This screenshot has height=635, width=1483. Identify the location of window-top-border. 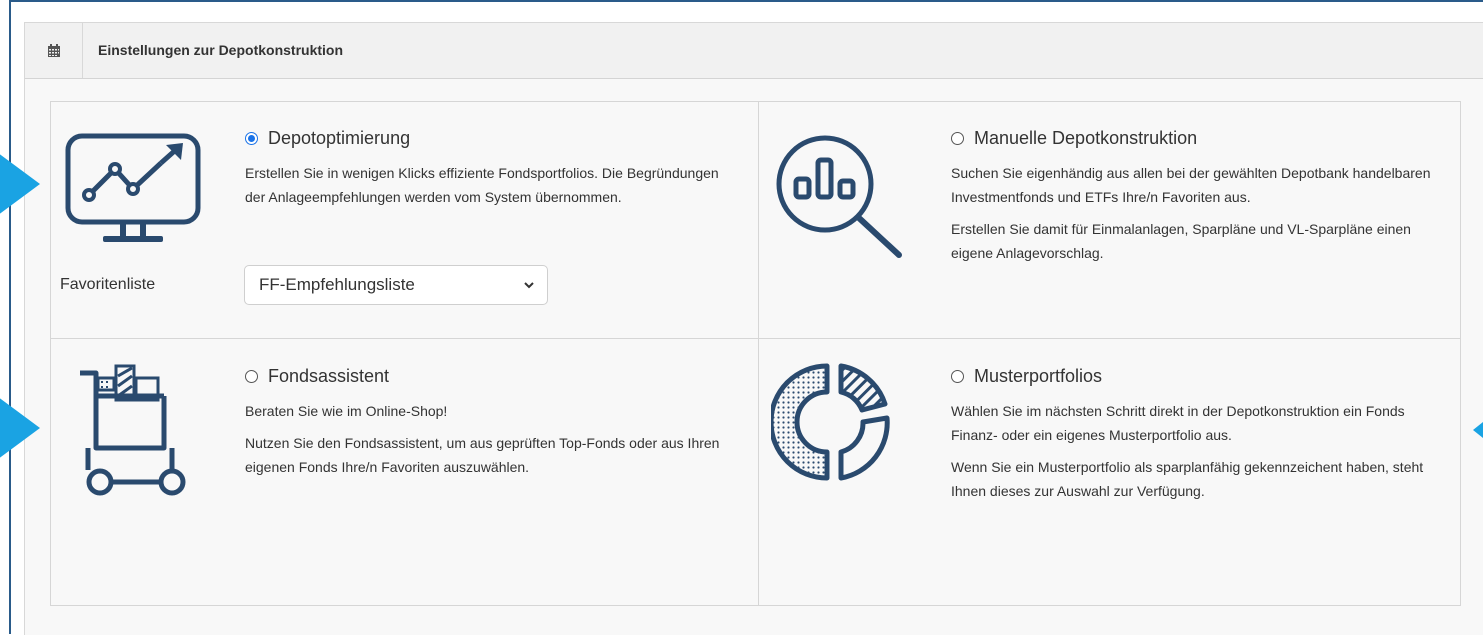
(746, 1).